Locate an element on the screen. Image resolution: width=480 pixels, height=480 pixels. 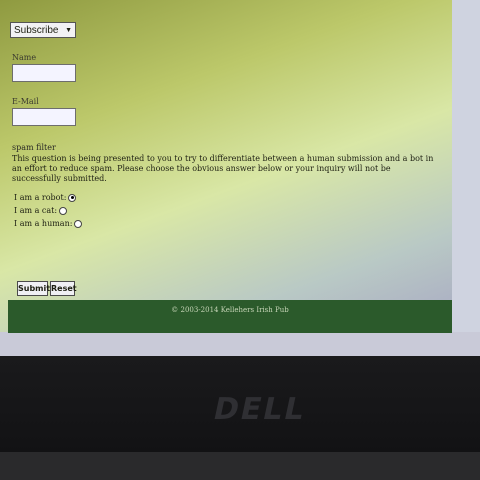
option-robot: I am a robot: is located at coordinates (45, 197).